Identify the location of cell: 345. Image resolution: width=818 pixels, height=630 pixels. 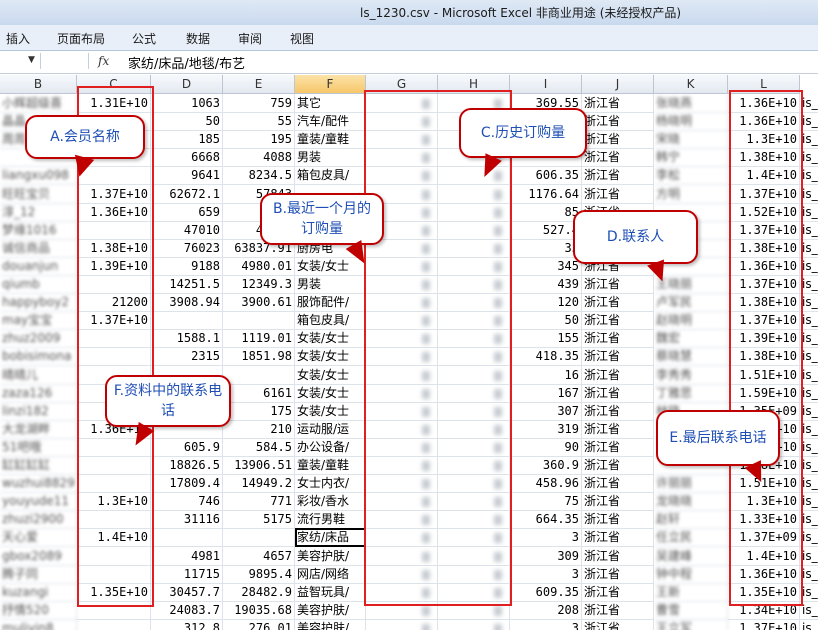
(546, 266).